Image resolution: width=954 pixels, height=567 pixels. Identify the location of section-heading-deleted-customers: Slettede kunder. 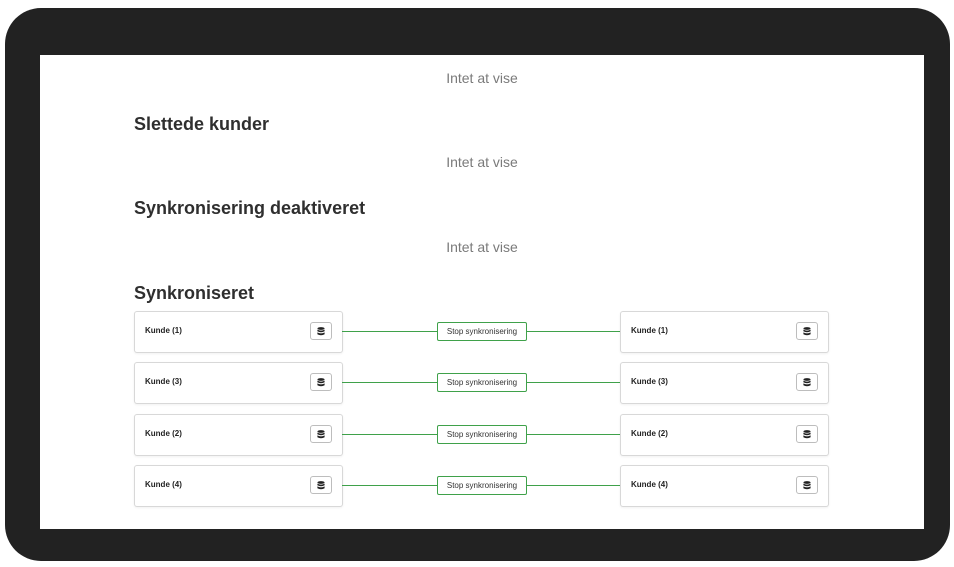
(202, 124).